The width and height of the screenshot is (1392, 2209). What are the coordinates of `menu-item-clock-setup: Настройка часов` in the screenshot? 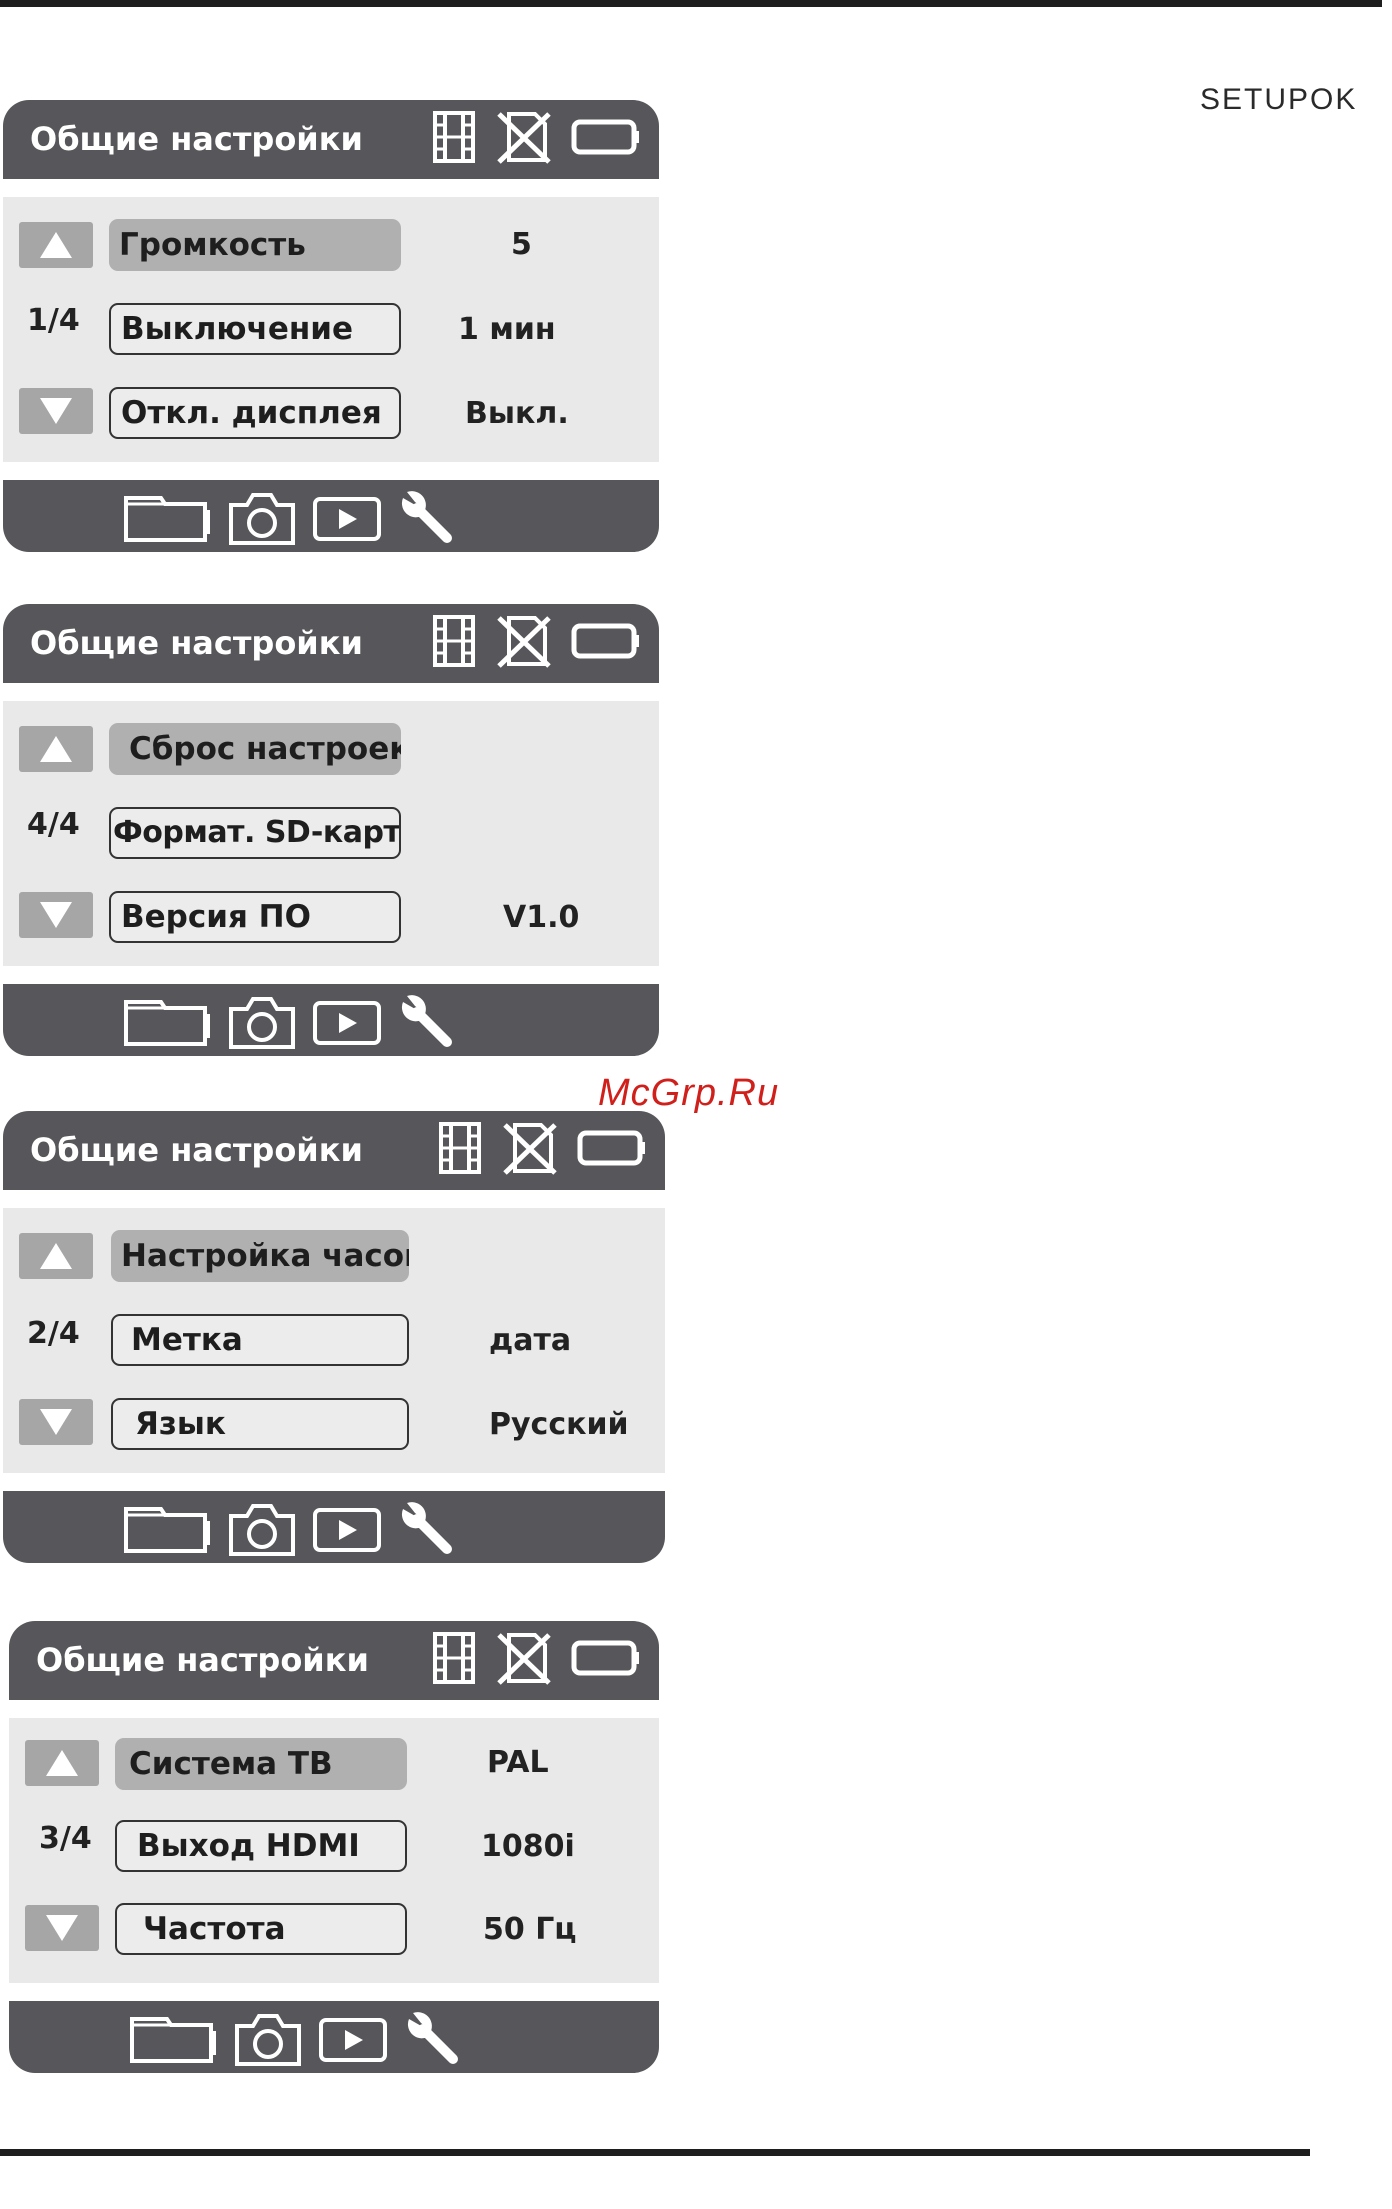 It's located at (260, 1256).